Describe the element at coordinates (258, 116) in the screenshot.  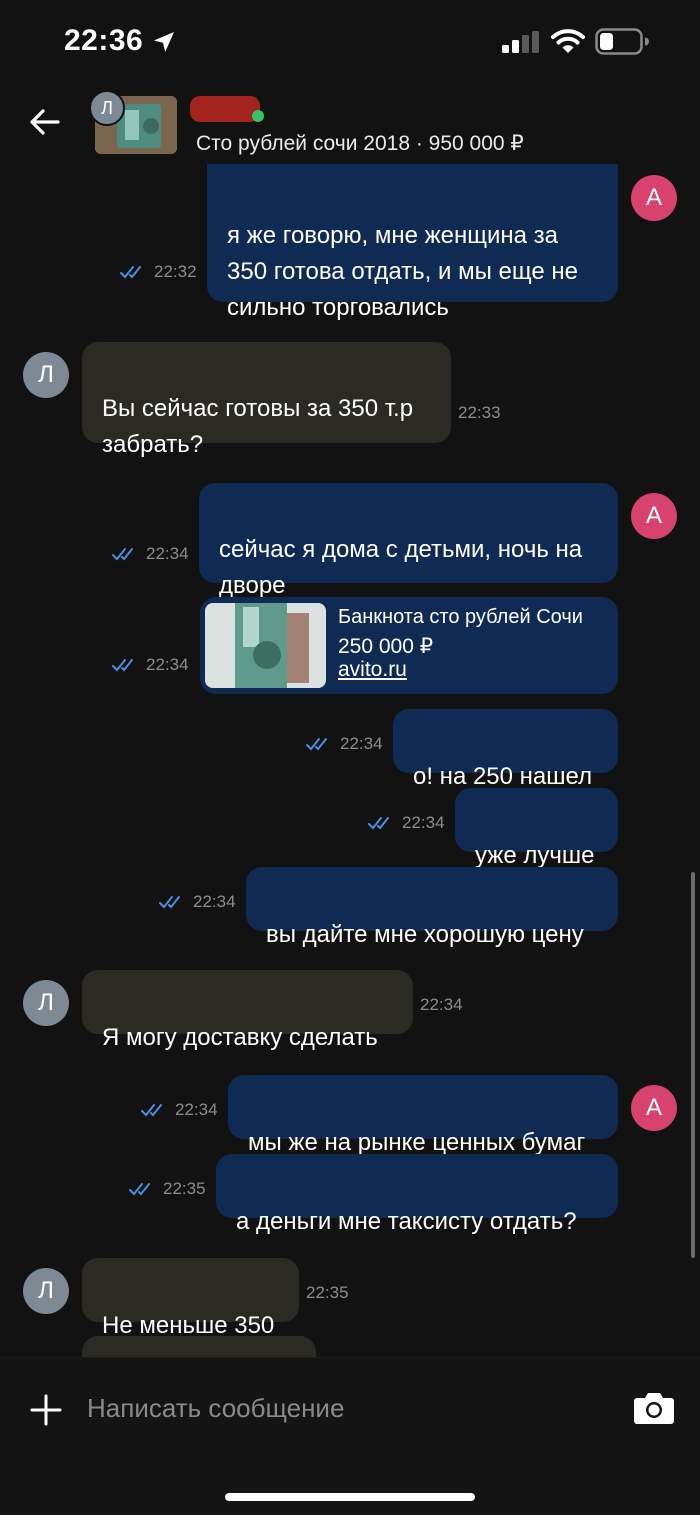
I see `online-status-dot` at that location.